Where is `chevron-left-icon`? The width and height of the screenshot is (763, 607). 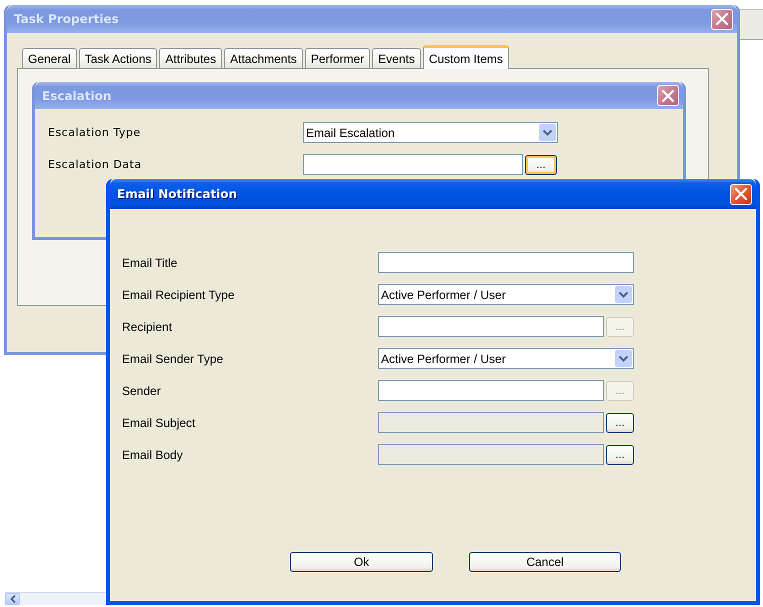
chevron-left-icon is located at coordinates (13, 599).